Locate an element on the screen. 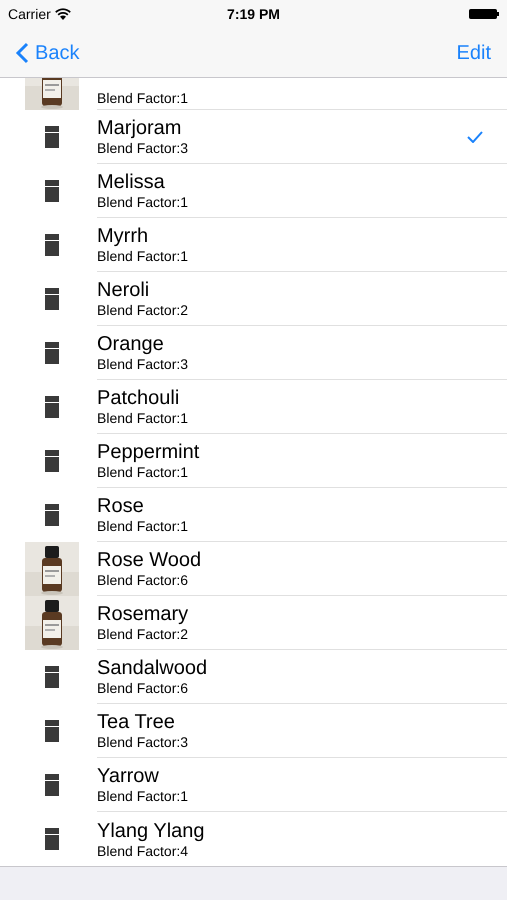  oil-row: Marjoram Blend Factor:3 is located at coordinates (253, 137).